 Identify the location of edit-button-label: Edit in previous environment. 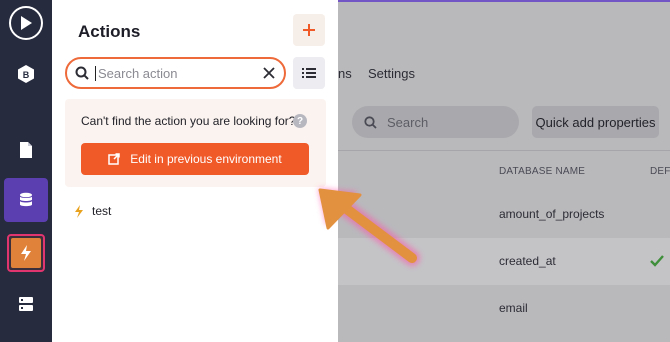
(206, 159).